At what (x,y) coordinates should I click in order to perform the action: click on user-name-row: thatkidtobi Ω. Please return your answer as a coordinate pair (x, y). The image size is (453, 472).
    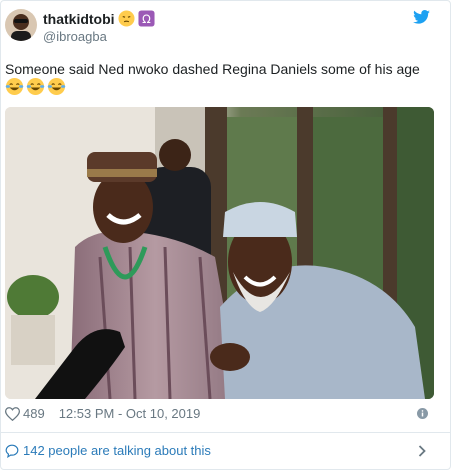
    Looking at the image, I should click on (99, 18).